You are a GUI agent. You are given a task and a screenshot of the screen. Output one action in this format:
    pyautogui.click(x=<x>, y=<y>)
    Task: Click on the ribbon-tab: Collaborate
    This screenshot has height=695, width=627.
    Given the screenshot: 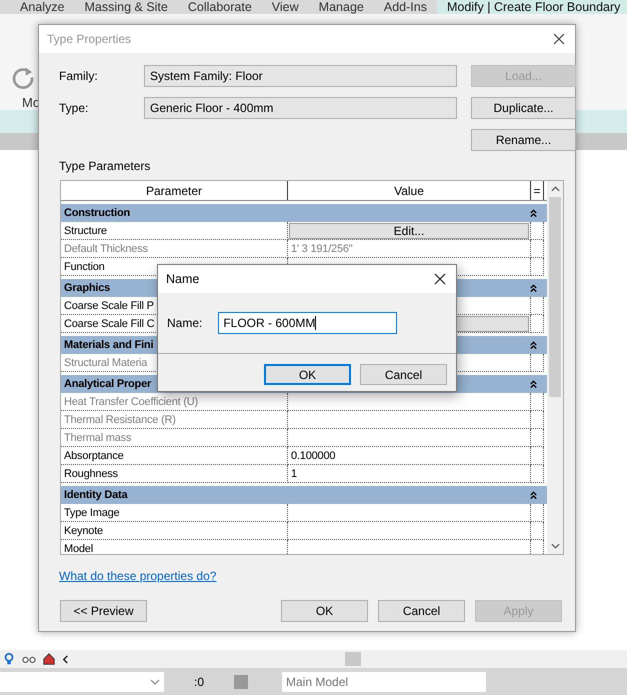 What is the action you would take?
    pyautogui.click(x=220, y=7)
    